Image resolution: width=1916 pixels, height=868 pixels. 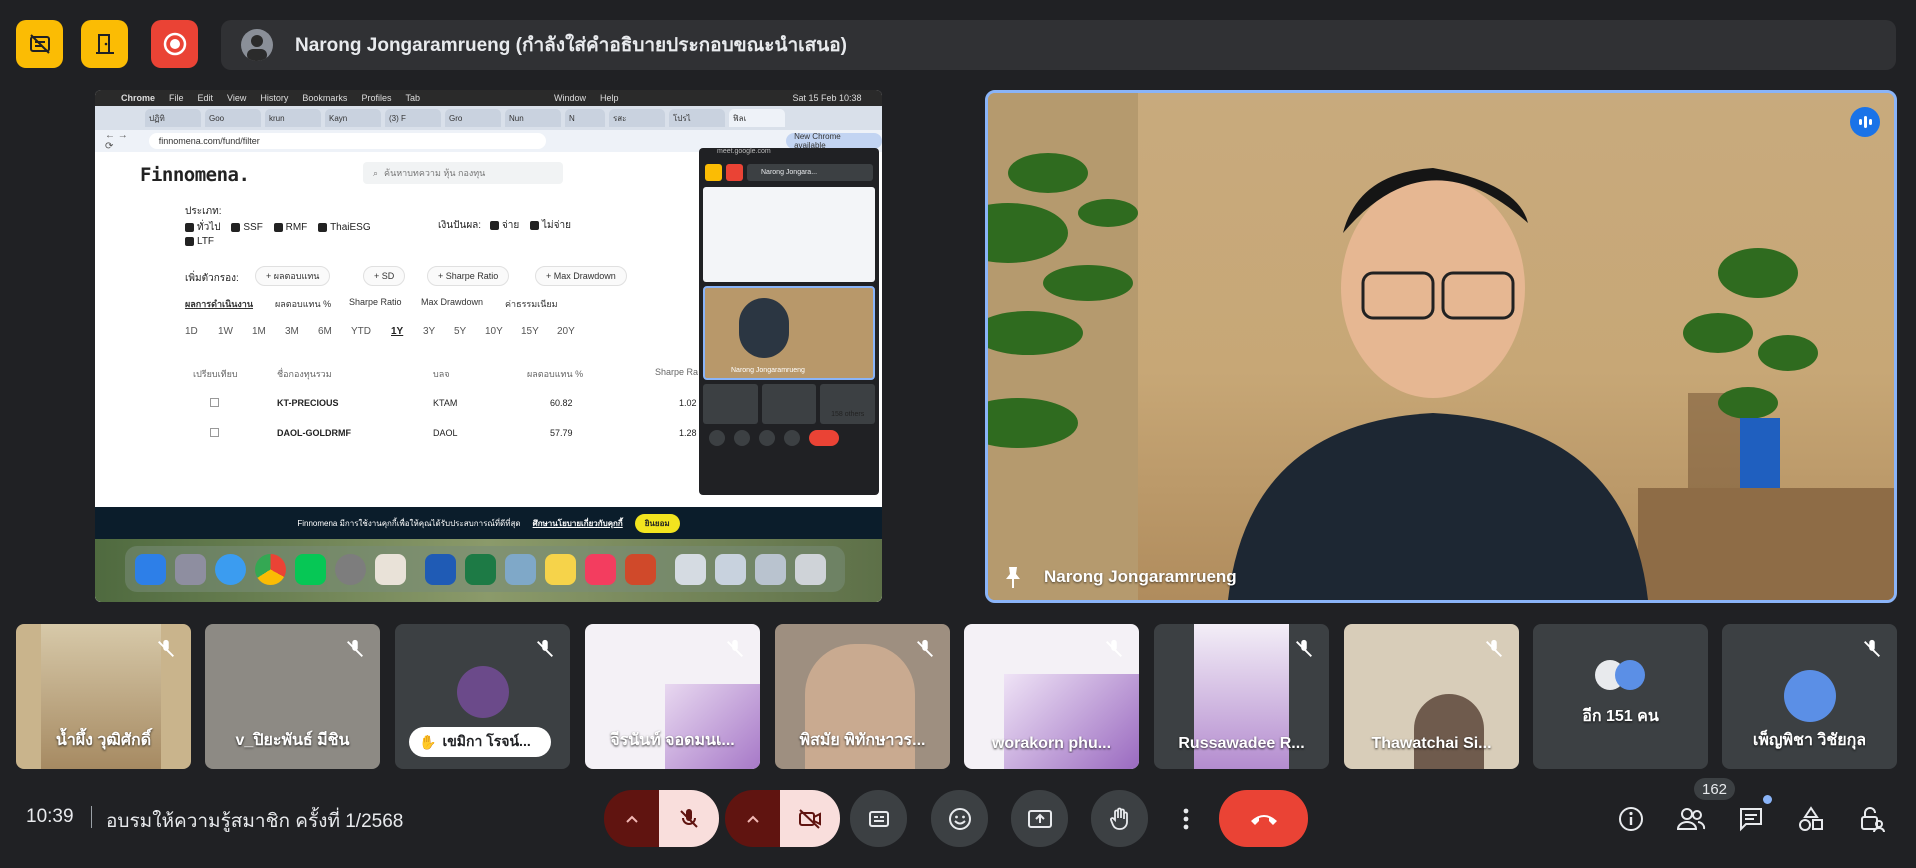 I want to click on fund-name: KT-PRECIOUS, so click(x=308, y=403).